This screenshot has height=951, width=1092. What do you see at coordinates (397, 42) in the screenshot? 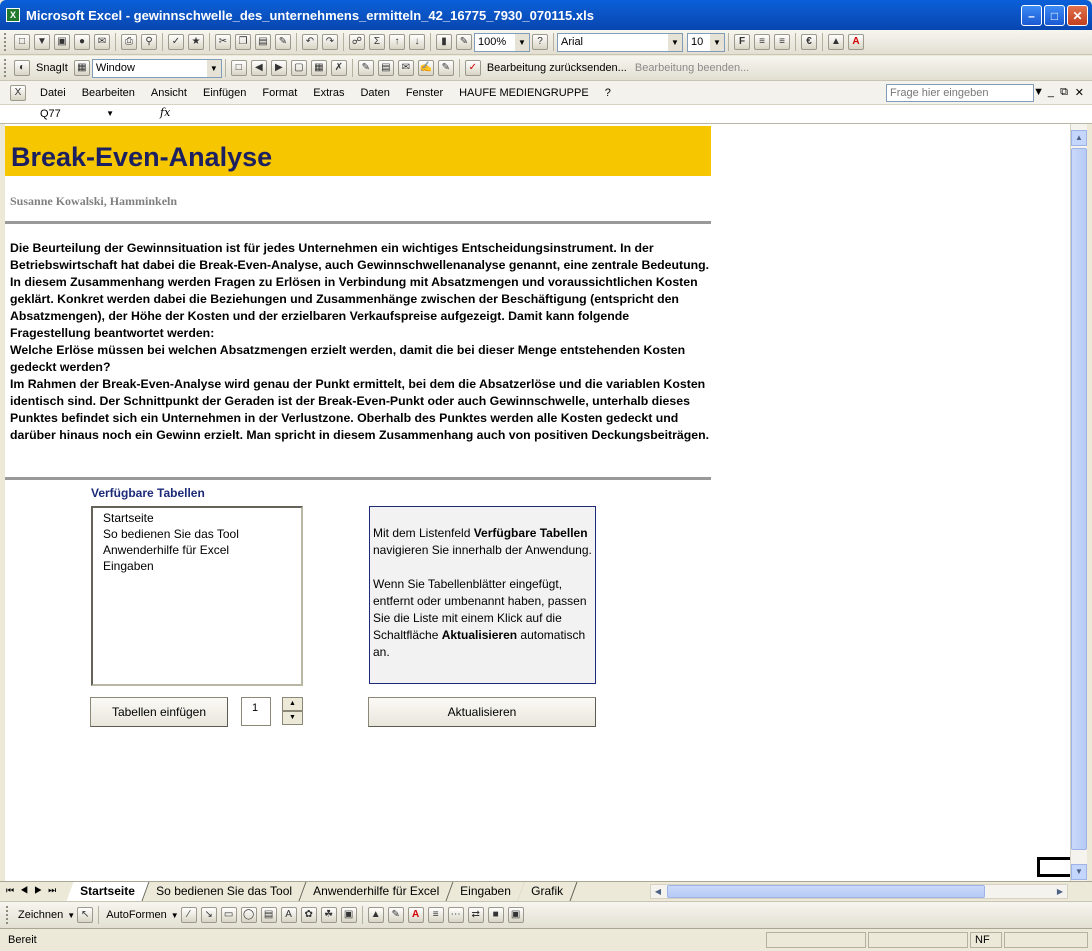
I see `sort-ascending-icon: ↑` at bounding box center [397, 42].